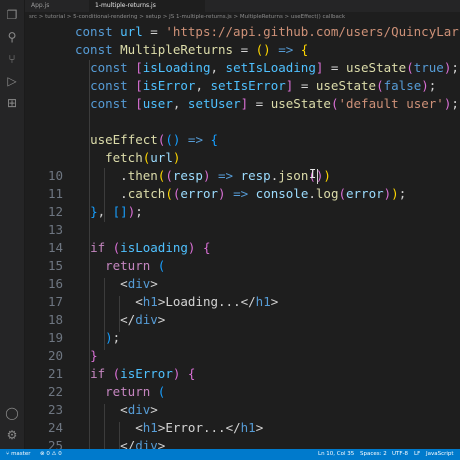 The image size is (460, 460). What do you see at coordinates (242, 212) in the screenshot?
I see `code-line: 12 }, []);` at bounding box center [242, 212].